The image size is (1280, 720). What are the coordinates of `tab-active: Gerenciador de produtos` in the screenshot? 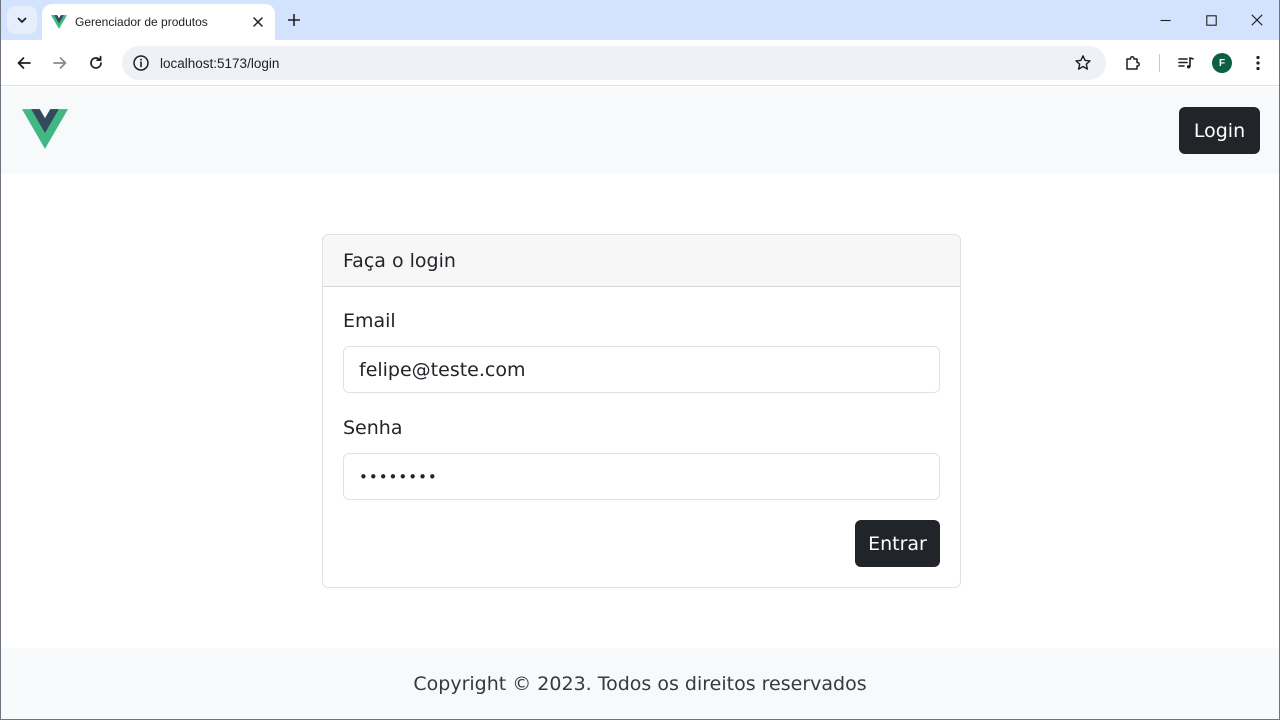 It's located at (158, 22).